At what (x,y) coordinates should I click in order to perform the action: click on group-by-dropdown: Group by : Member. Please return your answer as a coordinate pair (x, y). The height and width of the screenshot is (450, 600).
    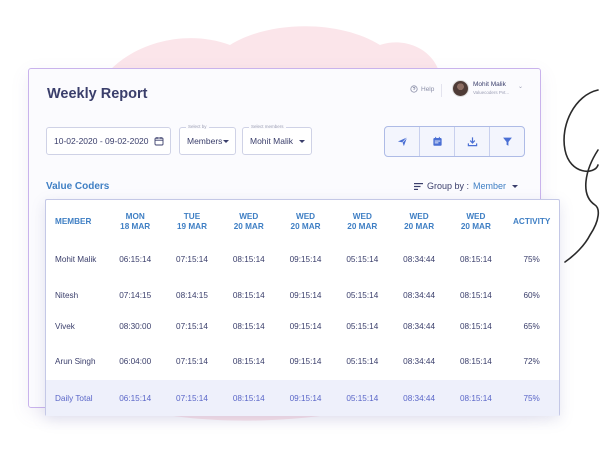
    Looking at the image, I should click on (466, 186).